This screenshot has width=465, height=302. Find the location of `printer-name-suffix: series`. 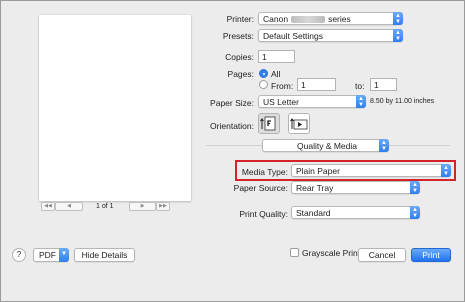

printer-name-suffix: series is located at coordinates (339, 19).